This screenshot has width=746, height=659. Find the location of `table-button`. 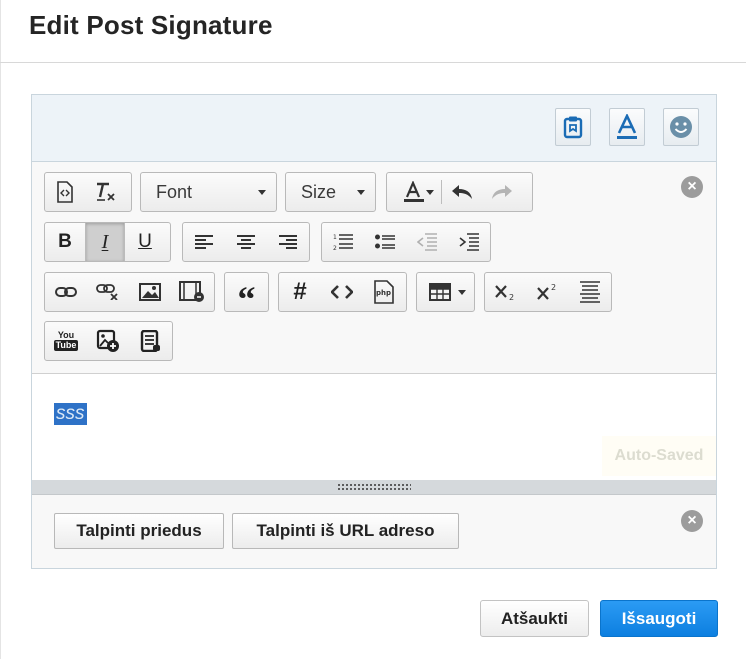

table-button is located at coordinates (445, 292).